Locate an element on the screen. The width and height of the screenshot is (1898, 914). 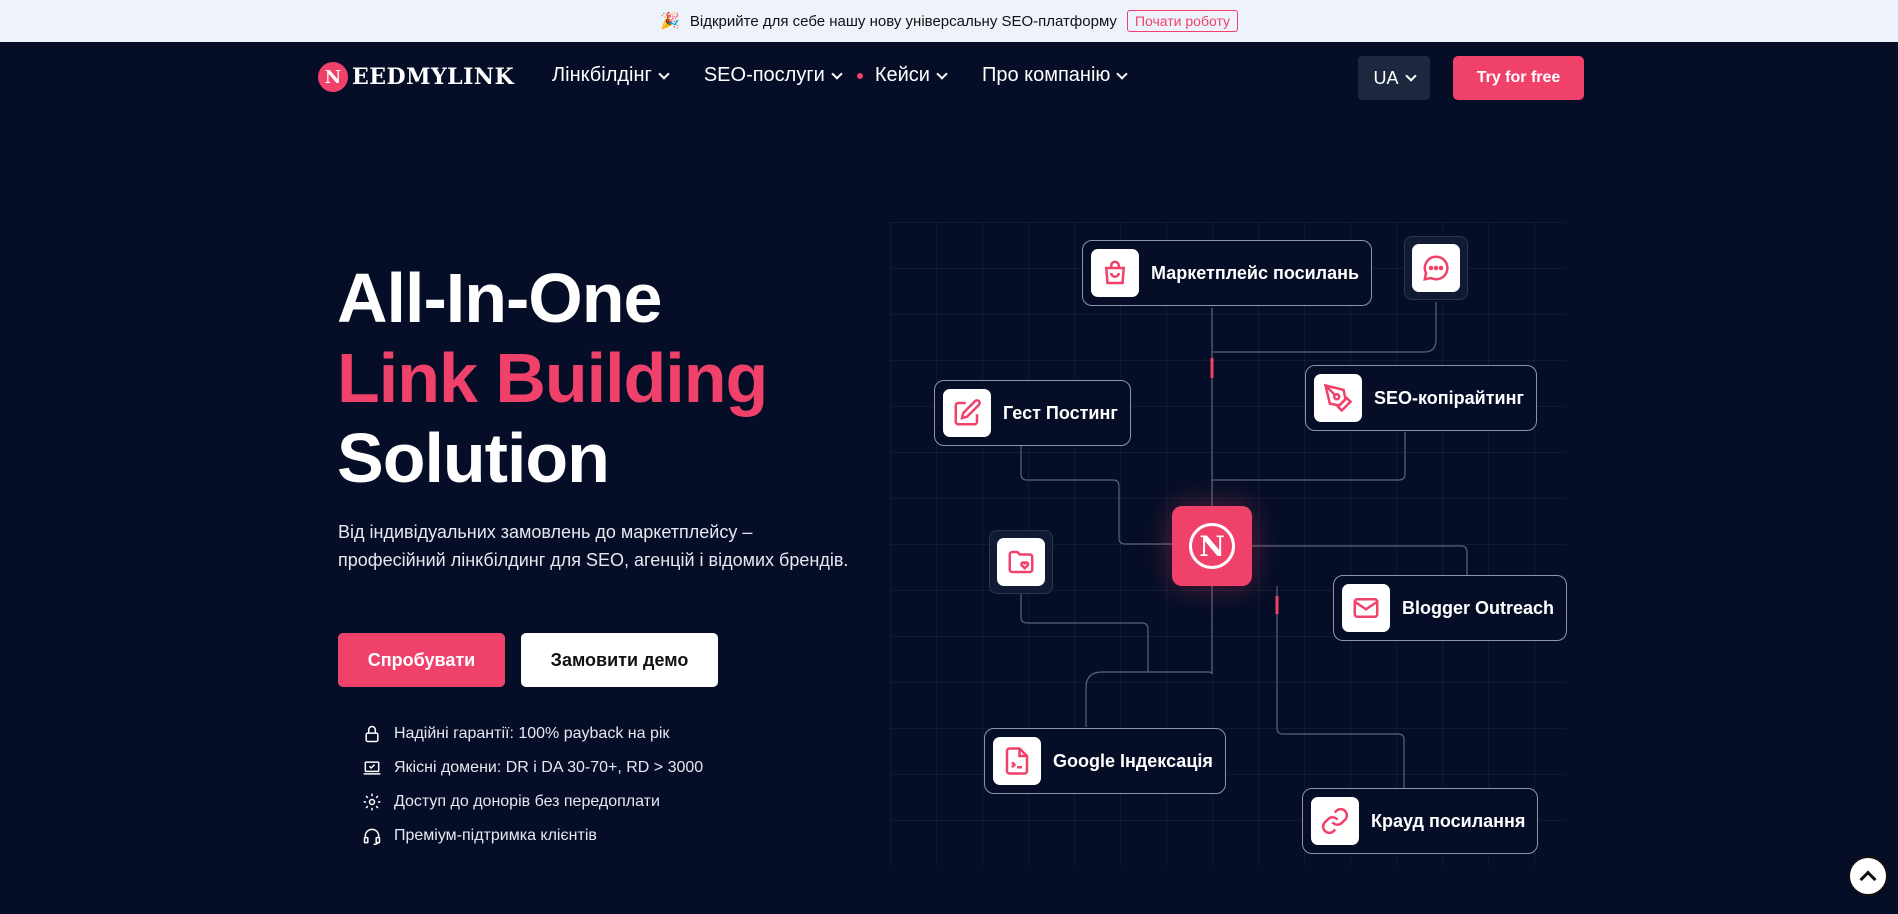
feature-item: Якісні домени: DR і DA 30-70+, RD > 3000 is located at coordinates (532, 768).